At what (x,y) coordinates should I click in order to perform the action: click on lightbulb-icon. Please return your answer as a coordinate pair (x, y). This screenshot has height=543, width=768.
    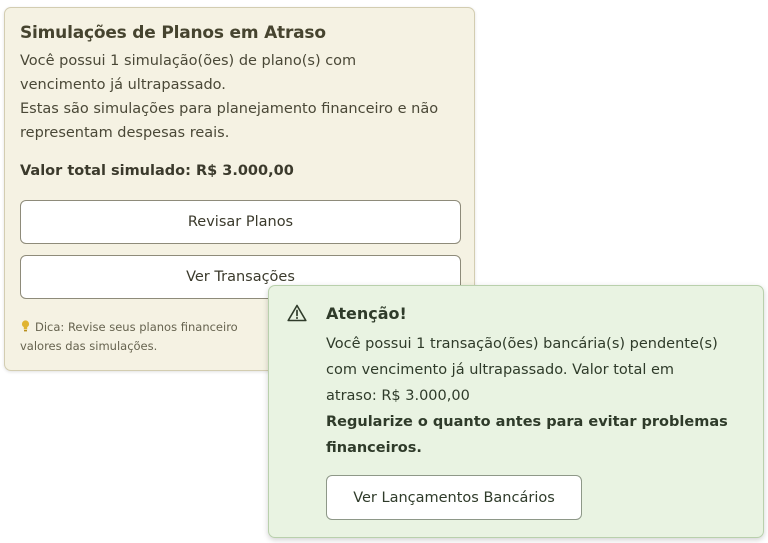
    Looking at the image, I should click on (25, 326).